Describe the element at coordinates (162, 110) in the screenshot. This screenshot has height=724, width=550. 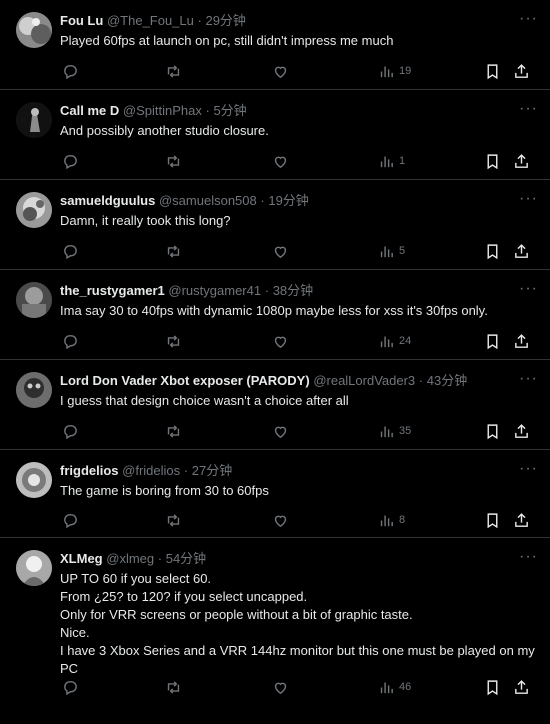
I see `user-handle: @SpittinPhax` at that location.